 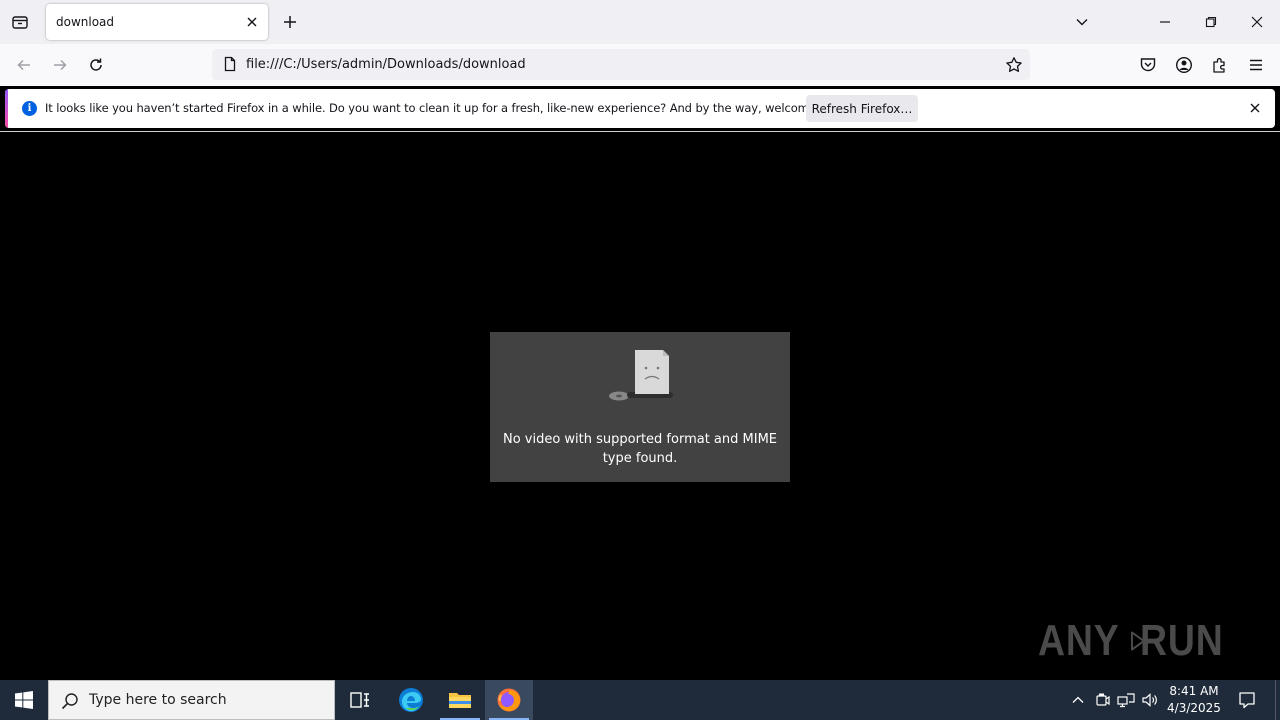 I want to click on tab-list-icon, so click(x=20, y=22).